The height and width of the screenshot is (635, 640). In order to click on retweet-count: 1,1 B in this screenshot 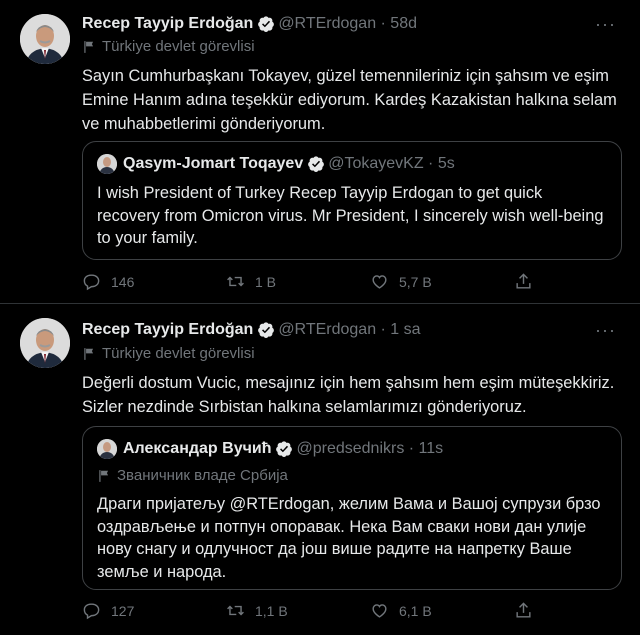, I will do `click(271, 610)`.